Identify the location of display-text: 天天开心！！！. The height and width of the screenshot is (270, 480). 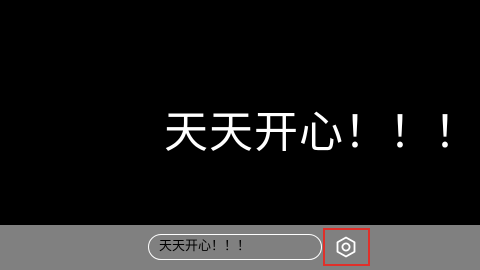
(321, 132).